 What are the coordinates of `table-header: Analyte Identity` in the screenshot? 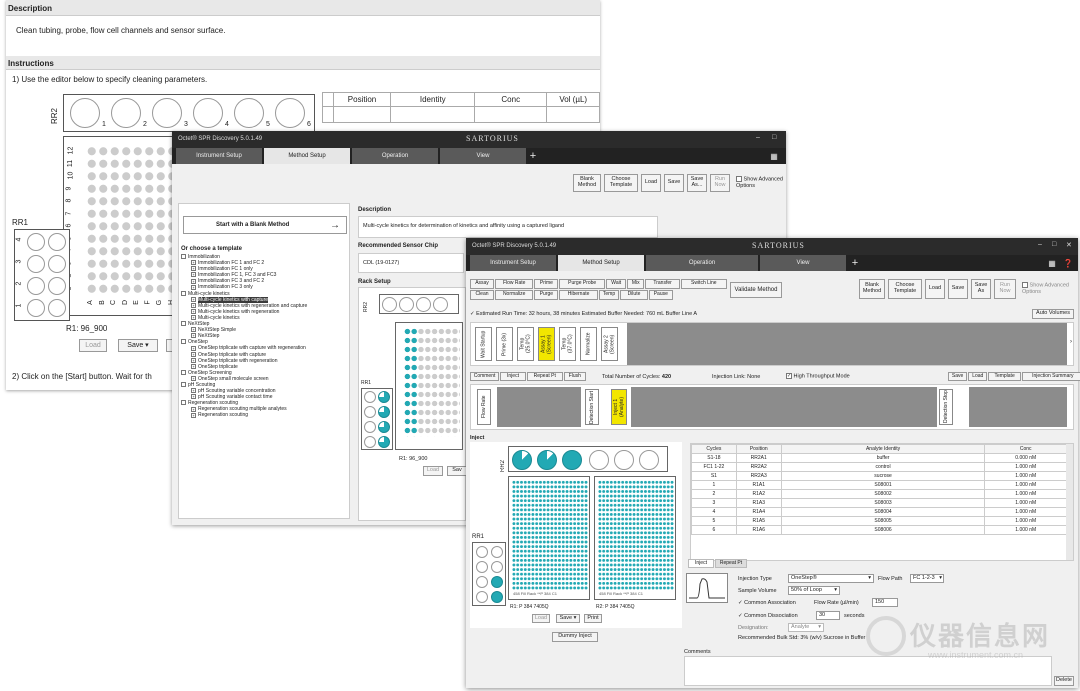 It's located at (883, 449).